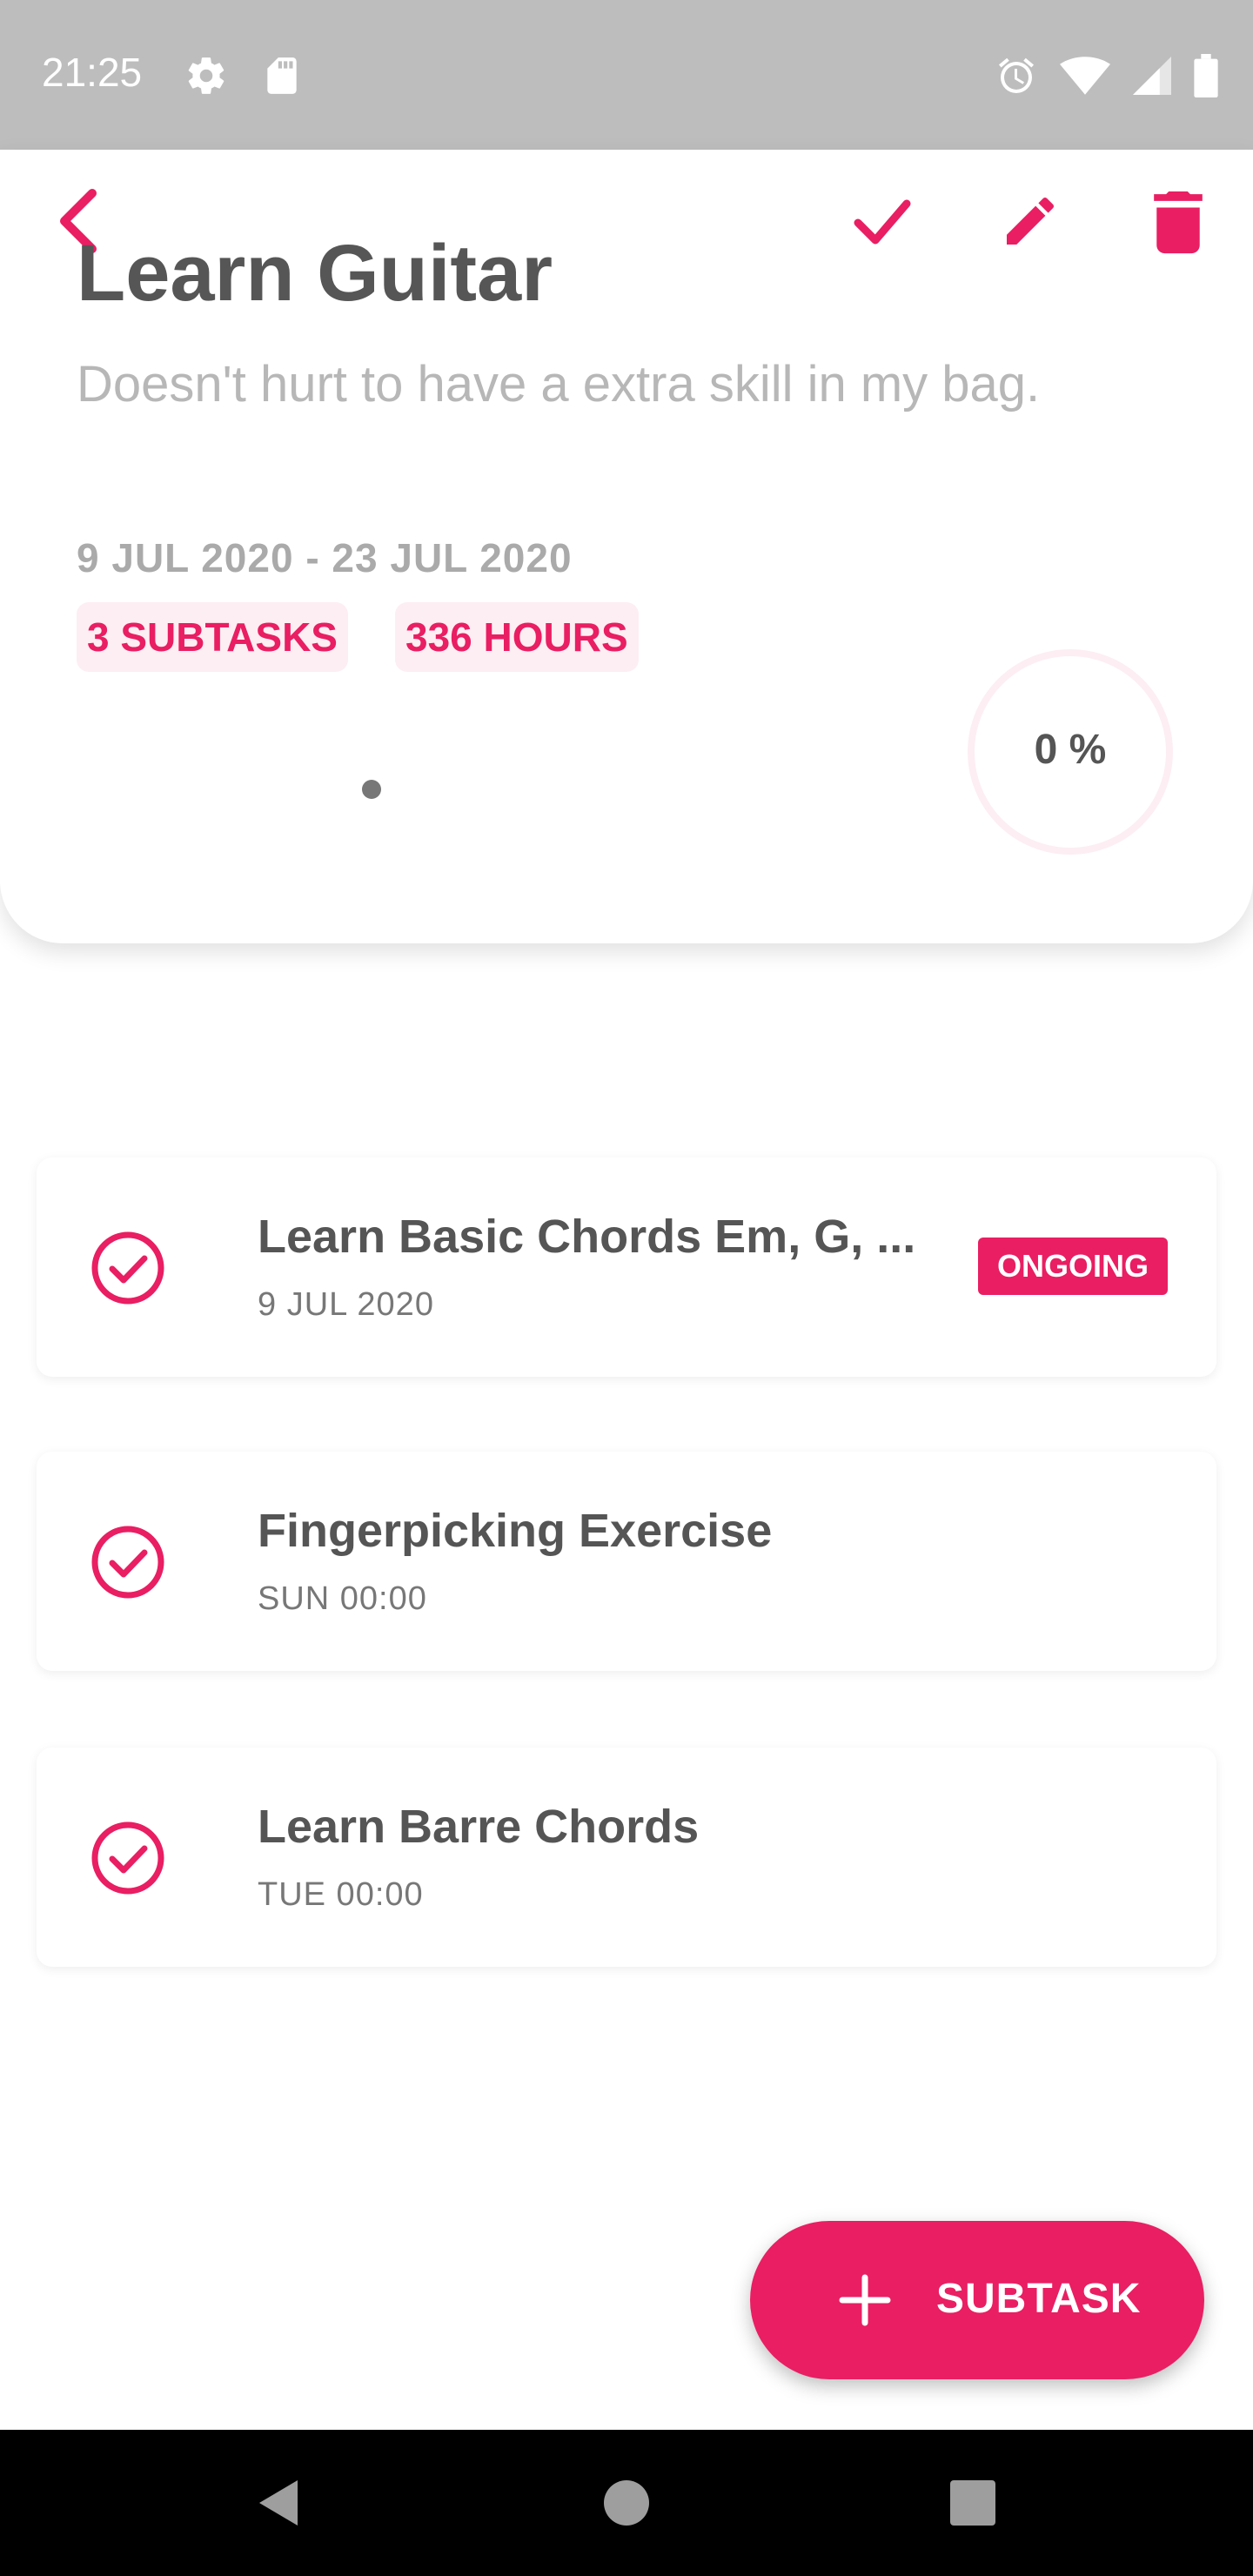 This screenshot has width=1253, height=2576. Describe the element at coordinates (206, 75) in the screenshot. I see `gear-icon` at that location.